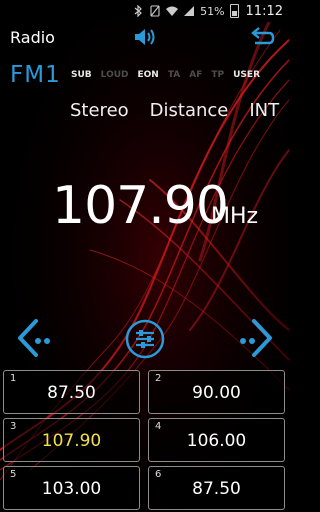 Image resolution: width=320 pixels, height=512 pixels. Describe the element at coordinates (35, 75) in the screenshot. I see `band-label: FM1` at that location.